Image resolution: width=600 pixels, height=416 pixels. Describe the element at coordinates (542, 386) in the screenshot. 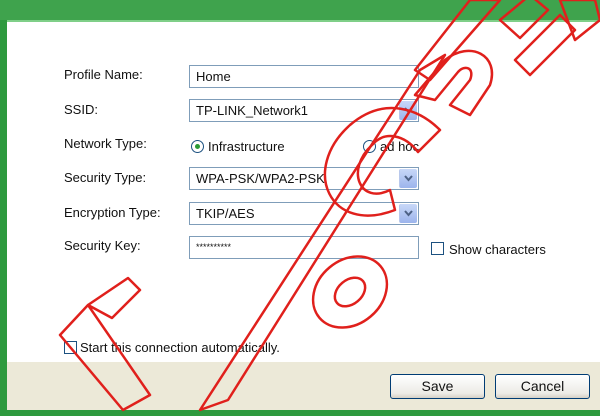

I see `cancel-button: Cancel` at that location.